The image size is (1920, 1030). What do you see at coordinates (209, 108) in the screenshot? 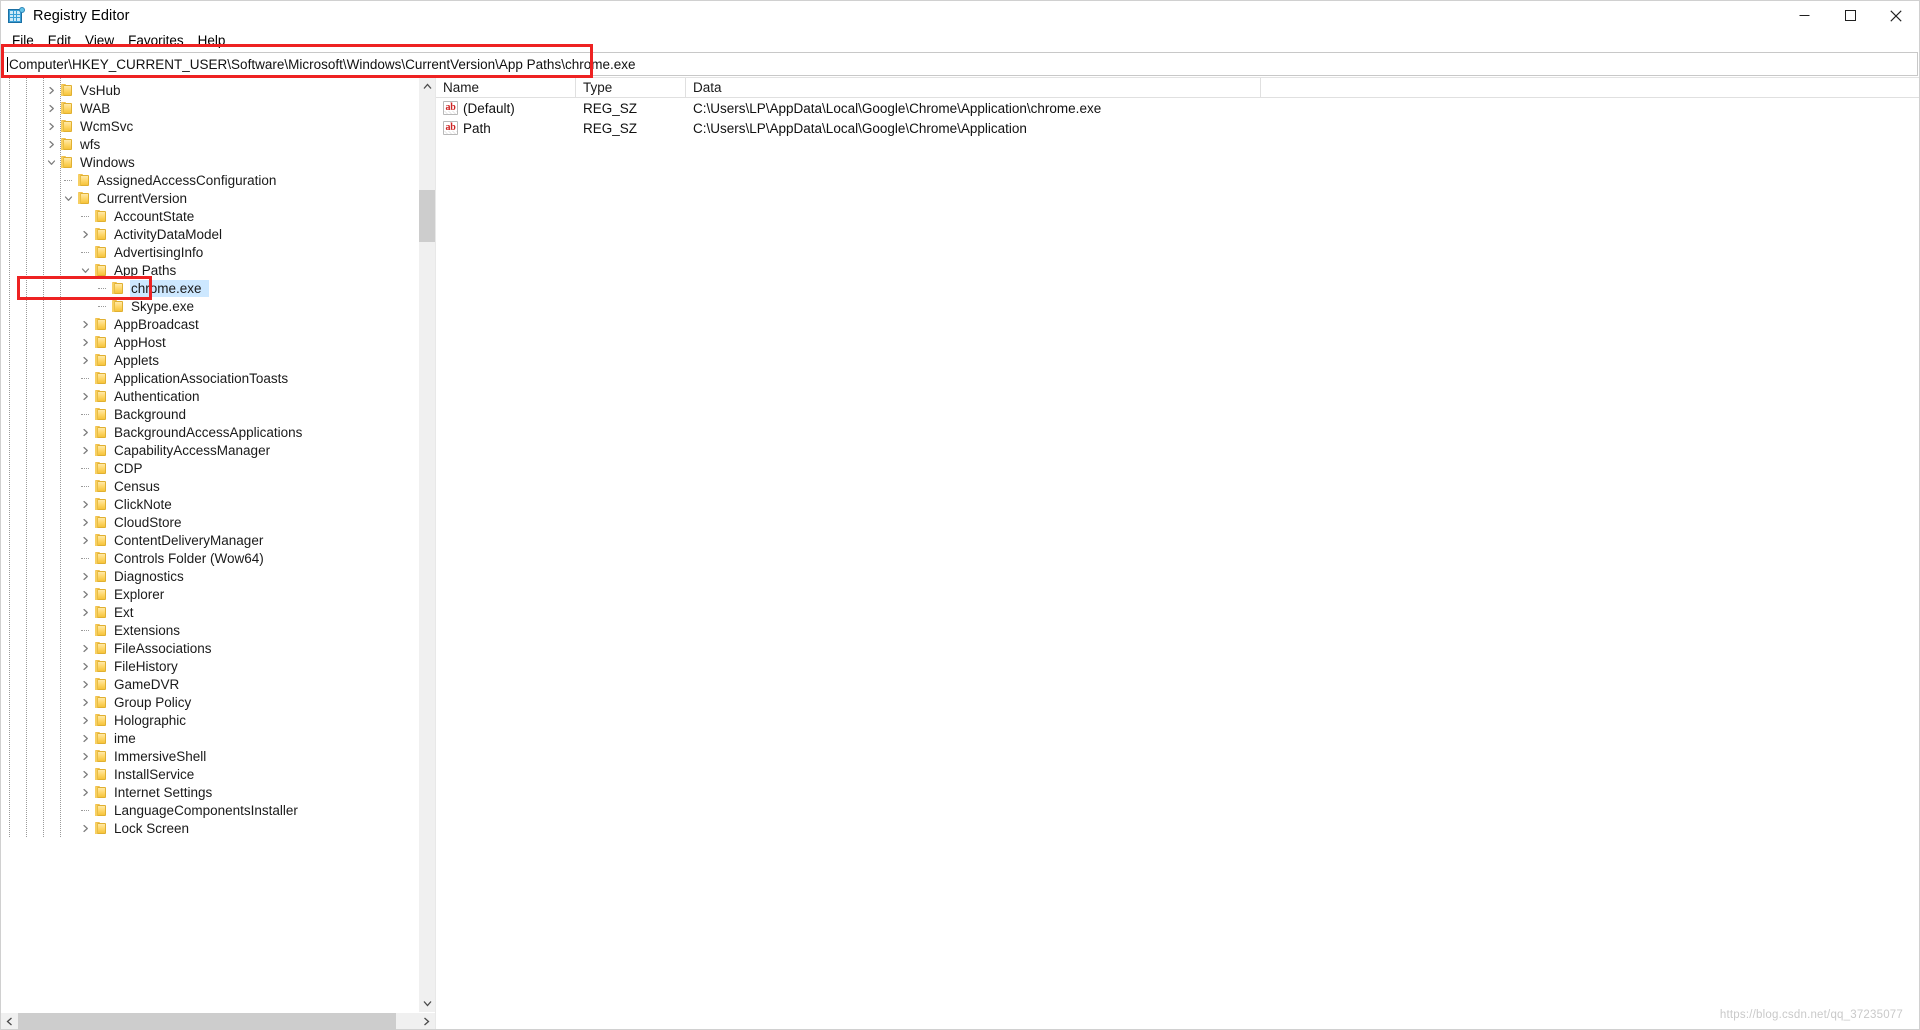
I see `tree-item: WAB` at bounding box center [209, 108].